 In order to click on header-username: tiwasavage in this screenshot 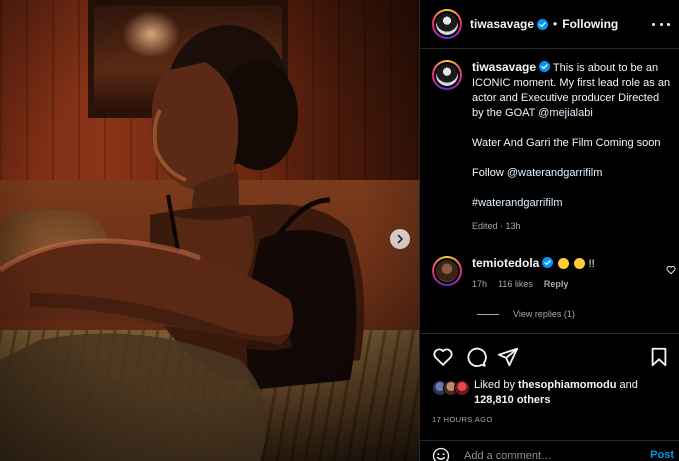, I will do `click(502, 24)`.